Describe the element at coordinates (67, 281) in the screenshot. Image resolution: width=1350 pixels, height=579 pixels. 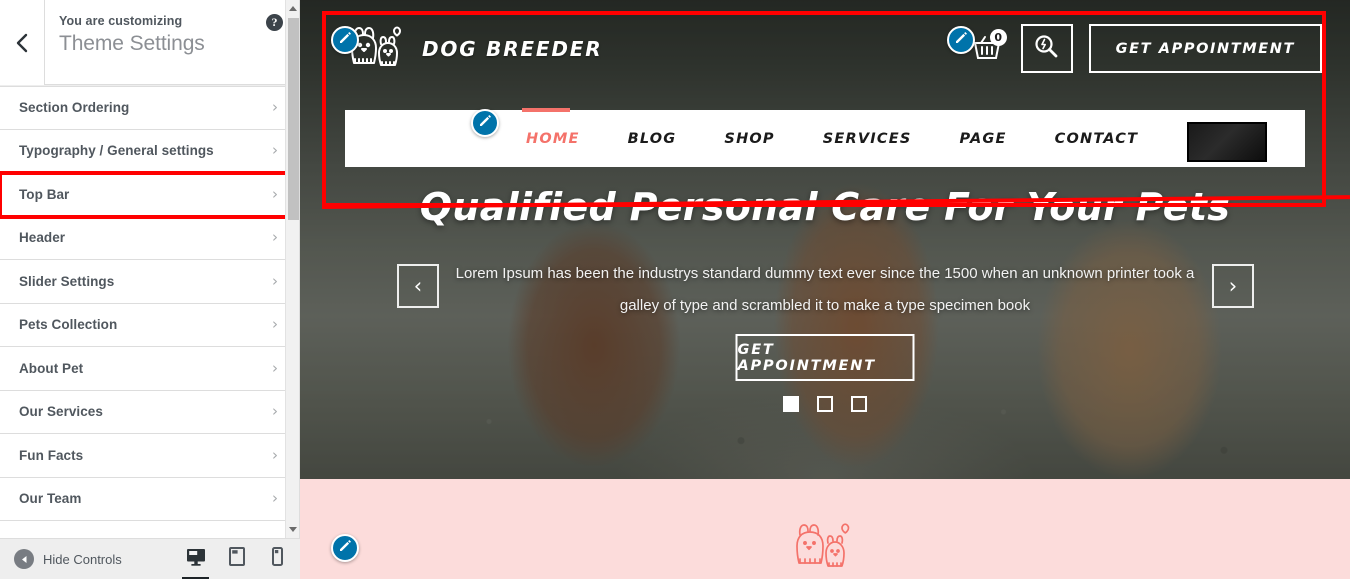
I see `sidebar-item-label: Slider Settings` at that location.